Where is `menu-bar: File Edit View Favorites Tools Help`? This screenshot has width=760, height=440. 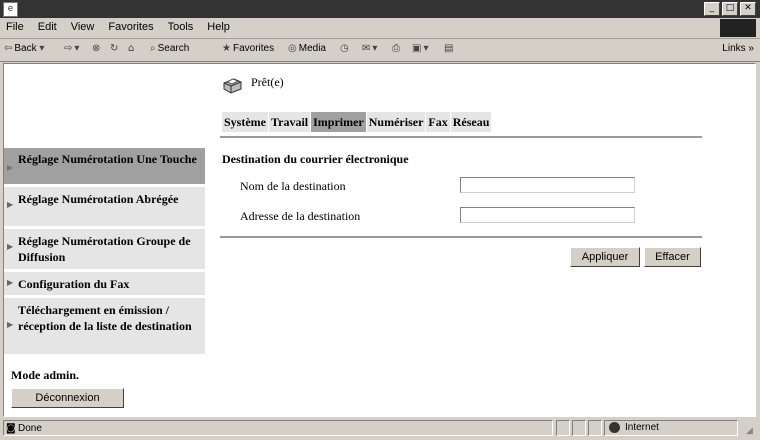
menu-bar: File Edit View Favorites Tools Help is located at coordinates (380, 28).